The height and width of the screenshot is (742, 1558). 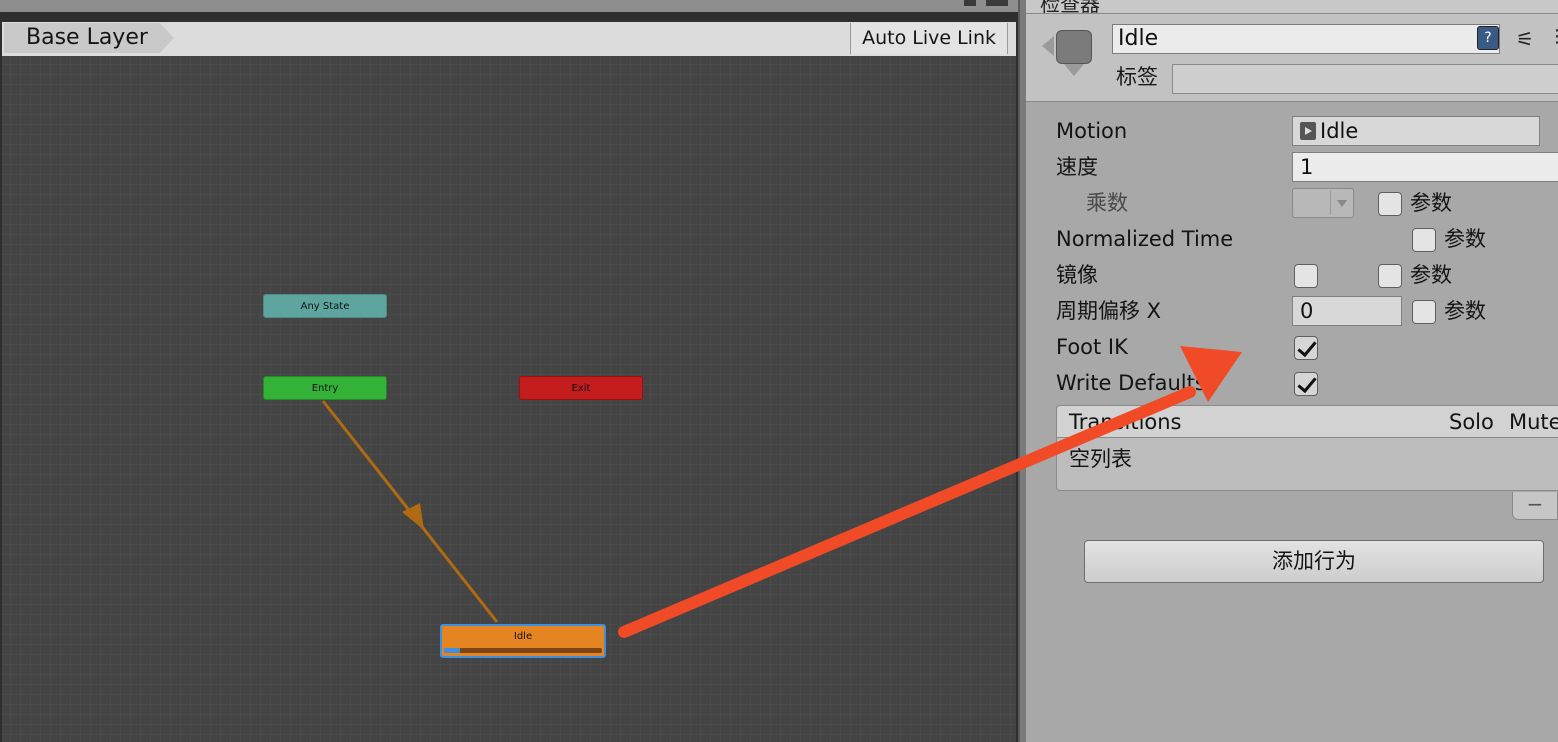 What do you see at coordinates (1092, 131) in the screenshot?
I see `motion-label: Motion` at bounding box center [1092, 131].